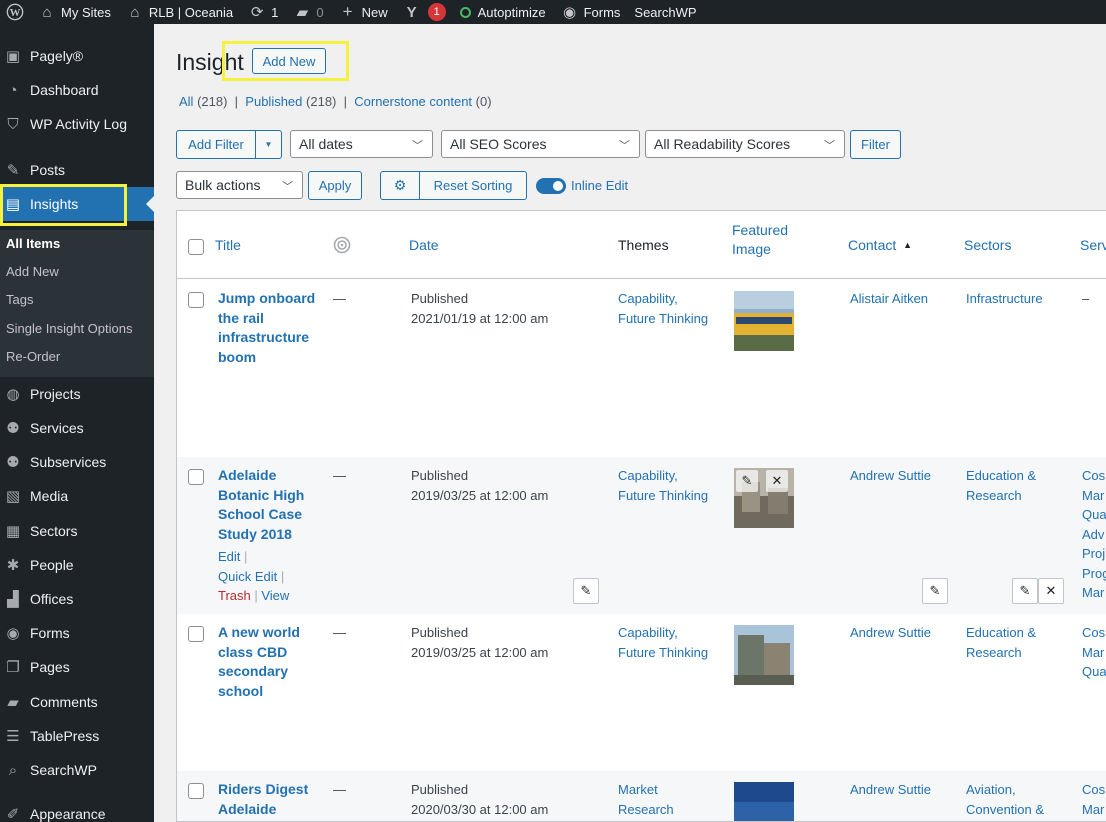 The width and height of the screenshot is (1106, 822). What do you see at coordinates (1093, 554) in the screenshot?
I see `services-link: Proj` at bounding box center [1093, 554].